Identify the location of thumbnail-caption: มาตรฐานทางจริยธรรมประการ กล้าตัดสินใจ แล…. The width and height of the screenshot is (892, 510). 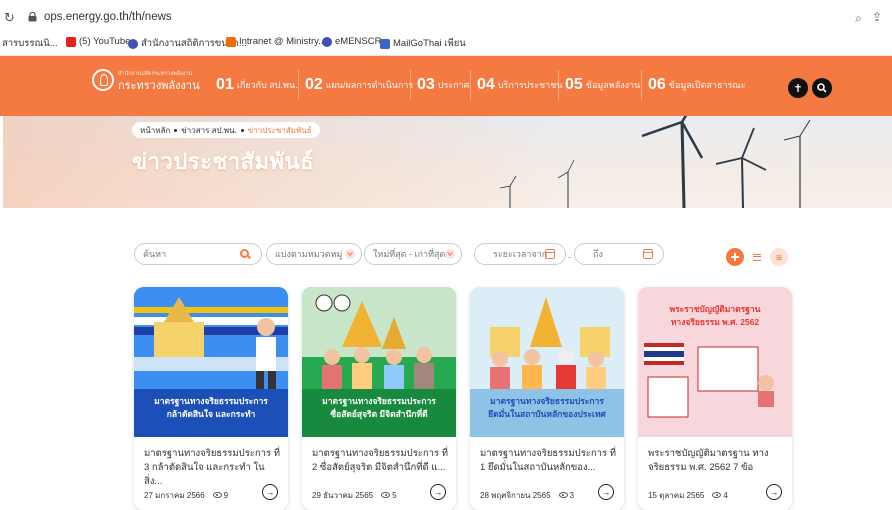
(211, 413).